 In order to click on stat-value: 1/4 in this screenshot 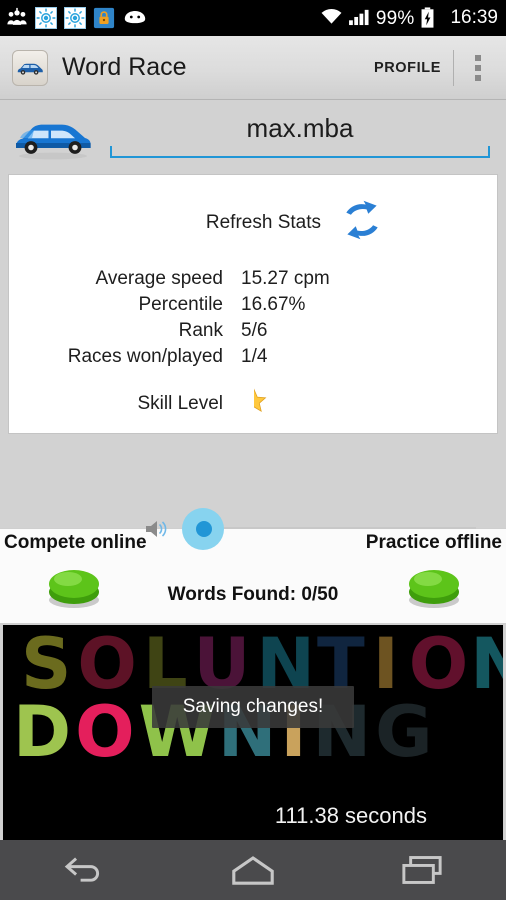, I will do `click(254, 356)`.